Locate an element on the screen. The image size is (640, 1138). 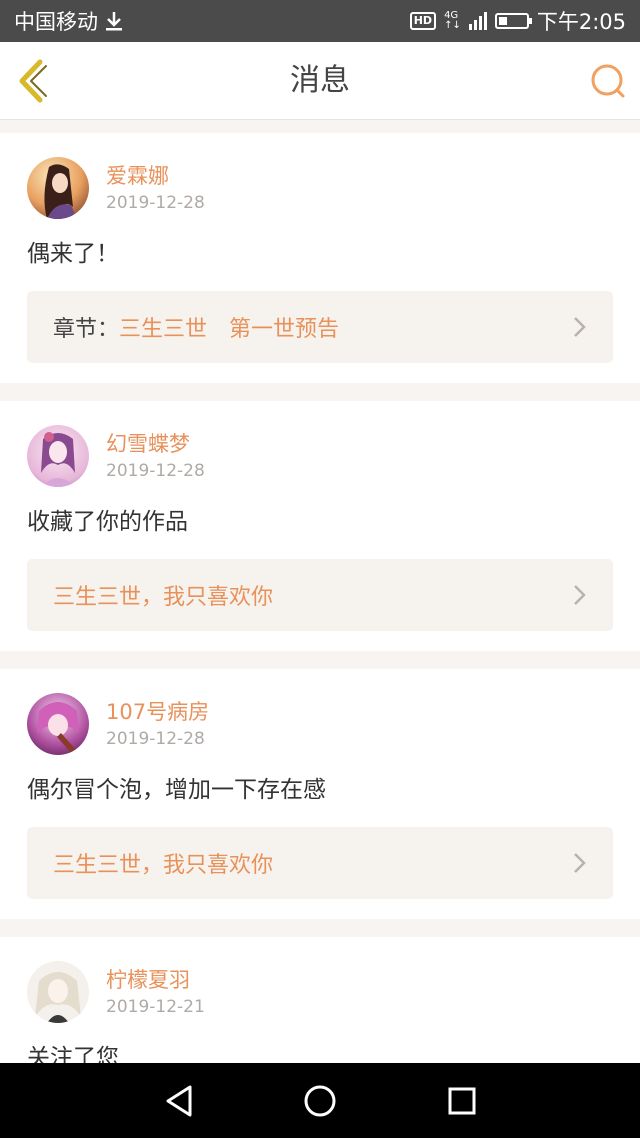
username: 幻雪蝶梦 is located at coordinates (155, 444).